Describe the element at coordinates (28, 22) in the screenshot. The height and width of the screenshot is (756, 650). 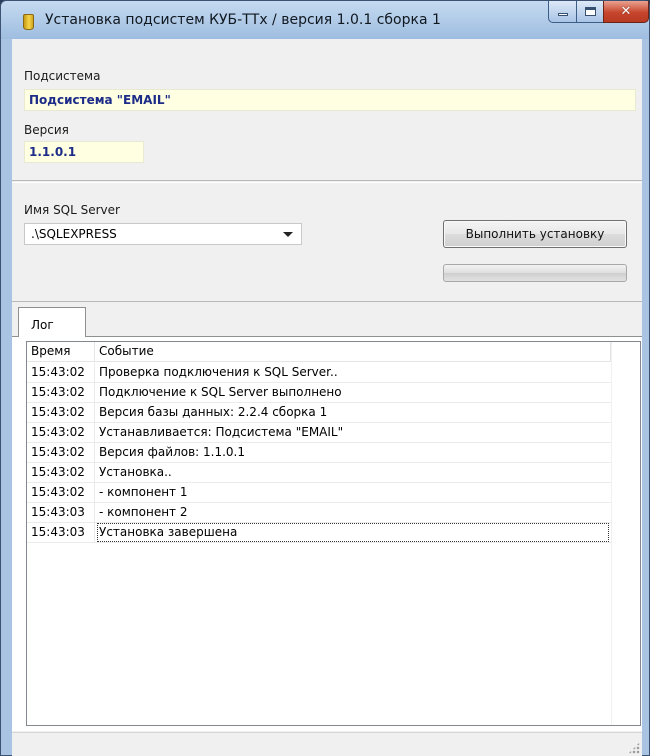
I see `cylinder-icon` at that location.